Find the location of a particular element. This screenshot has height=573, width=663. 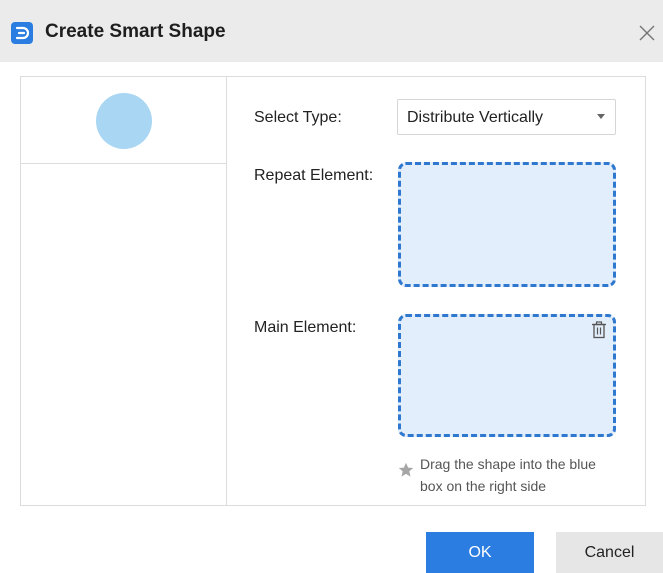

repeat-element-label: Repeat Element: is located at coordinates (314, 175).